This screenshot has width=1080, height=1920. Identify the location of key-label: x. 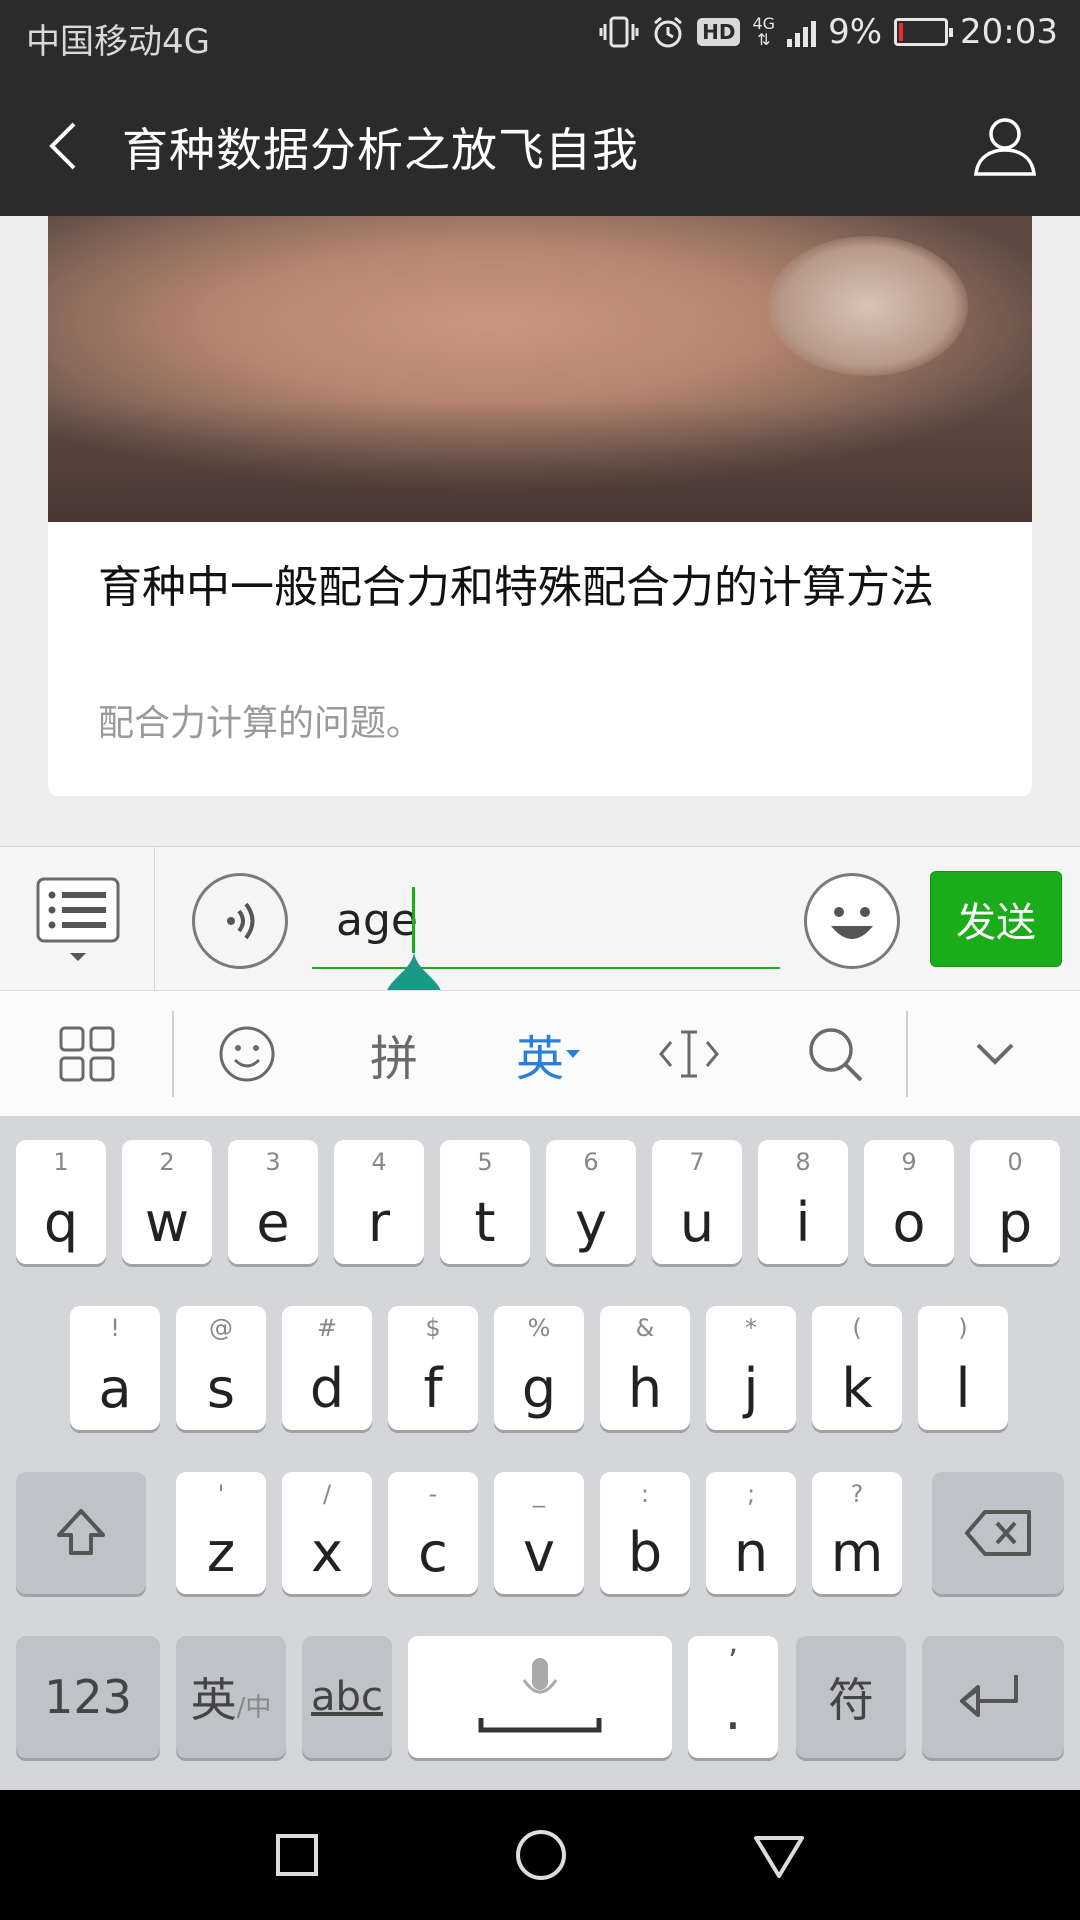
(327, 1552).